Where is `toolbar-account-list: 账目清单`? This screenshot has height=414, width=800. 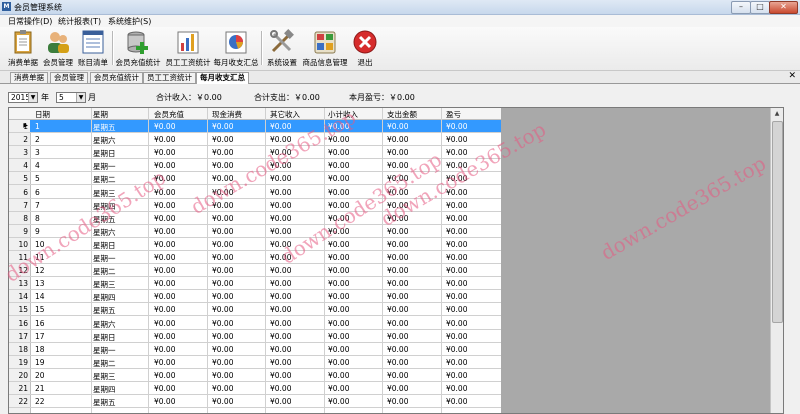
toolbar-account-list: 账目清单 is located at coordinates (93, 48).